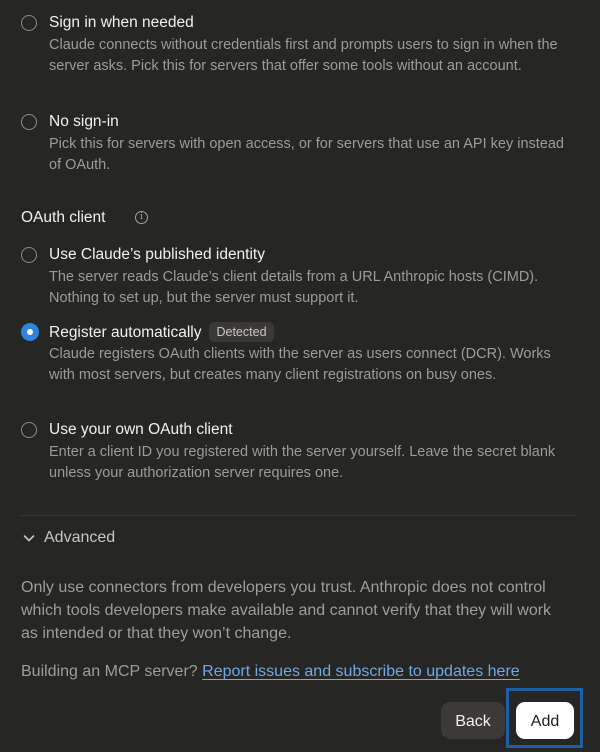  What do you see at coordinates (121, 22) in the screenshot?
I see `option-title: Sign in when needed` at bounding box center [121, 22].